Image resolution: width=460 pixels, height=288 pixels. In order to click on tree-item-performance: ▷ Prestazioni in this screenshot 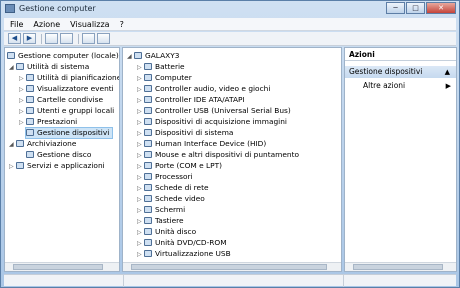, I will do `click(48, 122)`.